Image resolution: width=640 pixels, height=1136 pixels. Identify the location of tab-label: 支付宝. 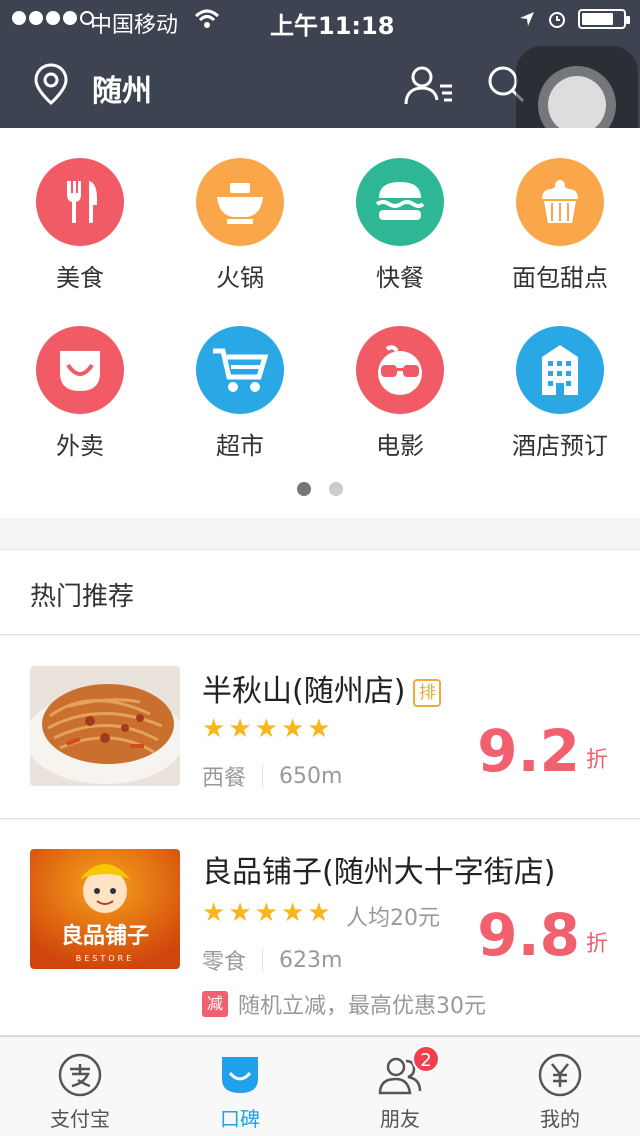
(80, 1119).